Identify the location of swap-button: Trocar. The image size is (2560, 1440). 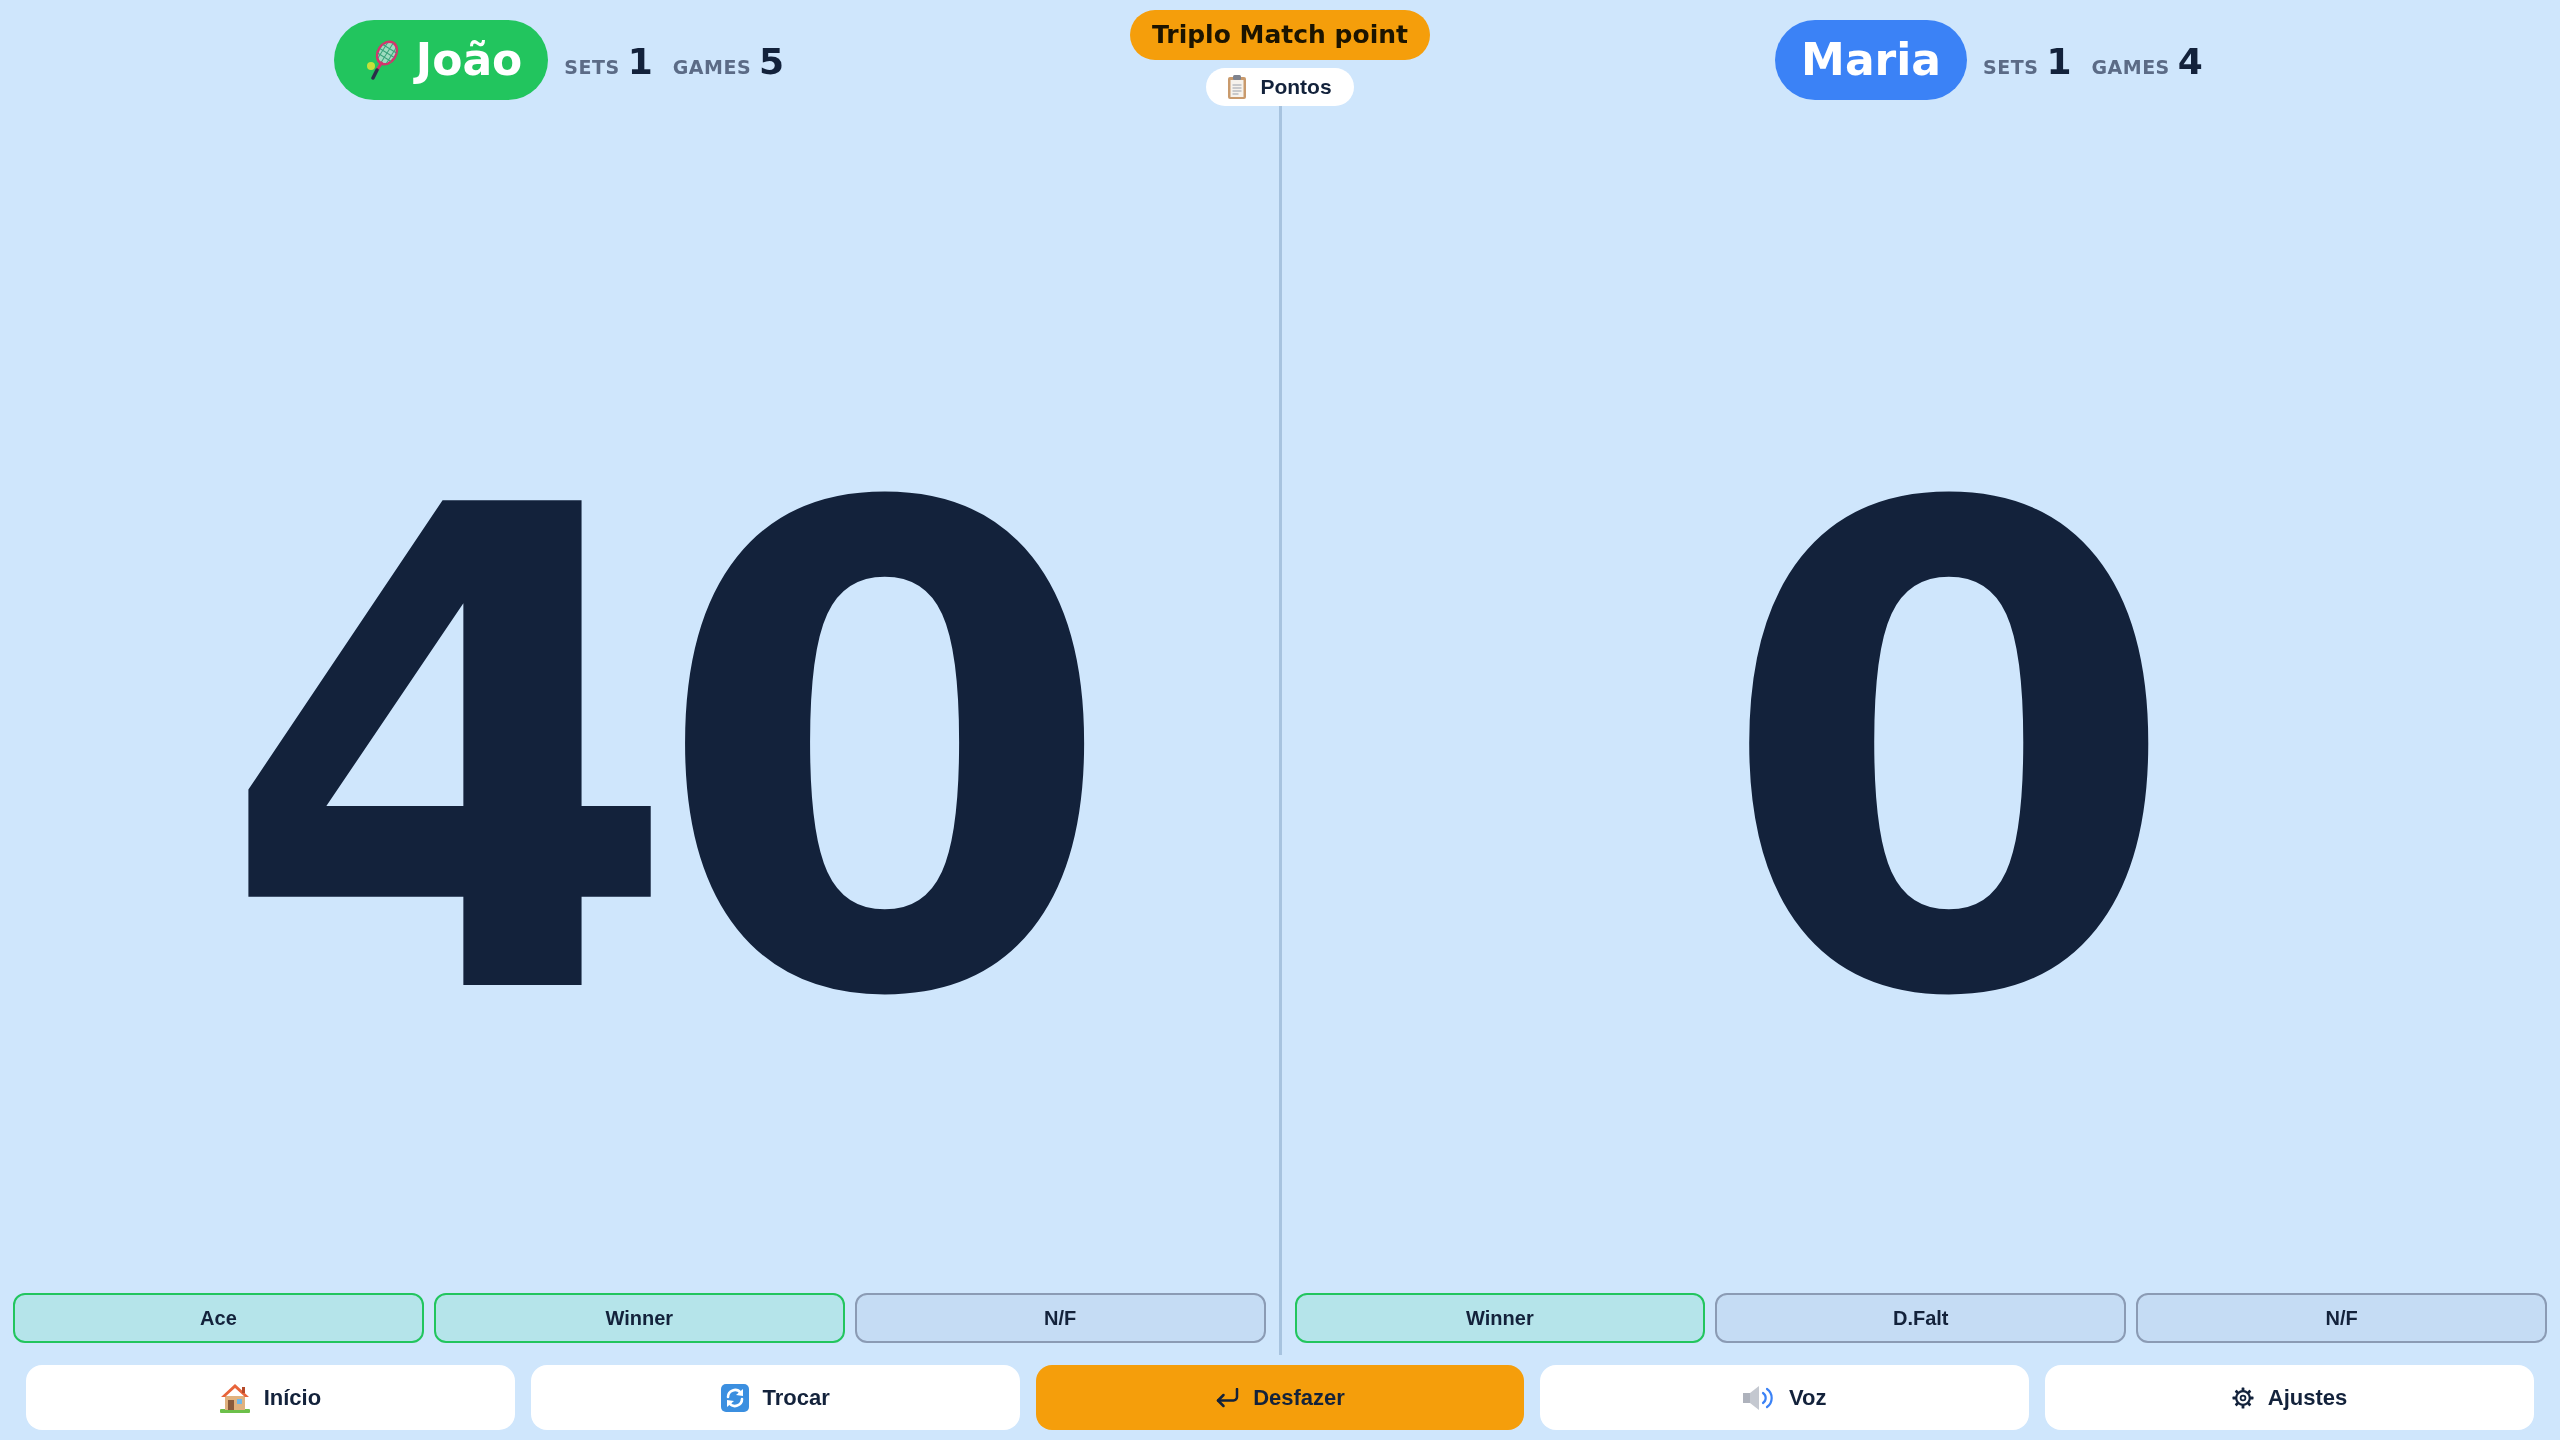
(775, 1397).